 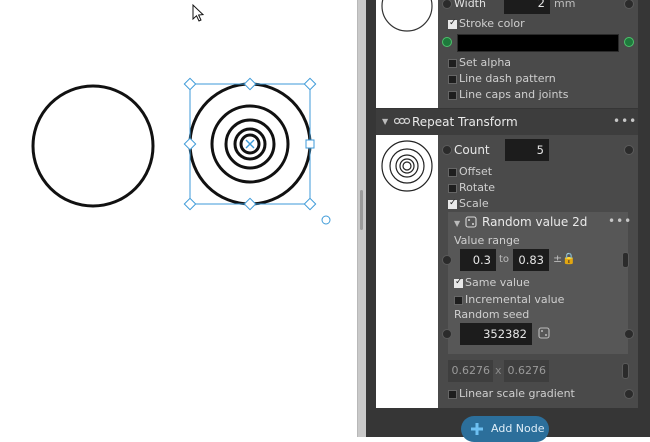 What do you see at coordinates (310, 144) in the screenshot?
I see `handle-right` at bounding box center [310, 144].